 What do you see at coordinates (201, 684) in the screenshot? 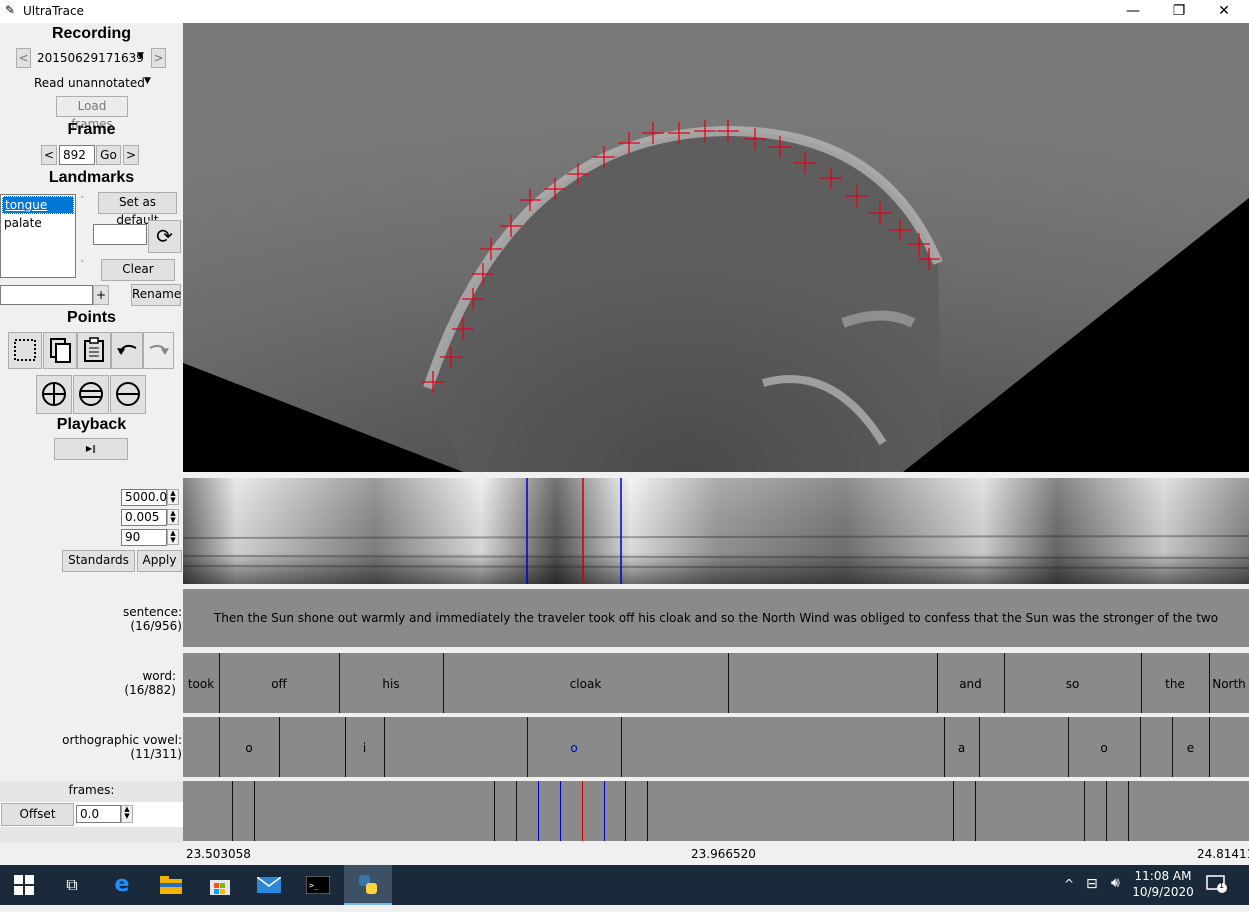
I see `word-took: took` at bounding box center [201, 684].